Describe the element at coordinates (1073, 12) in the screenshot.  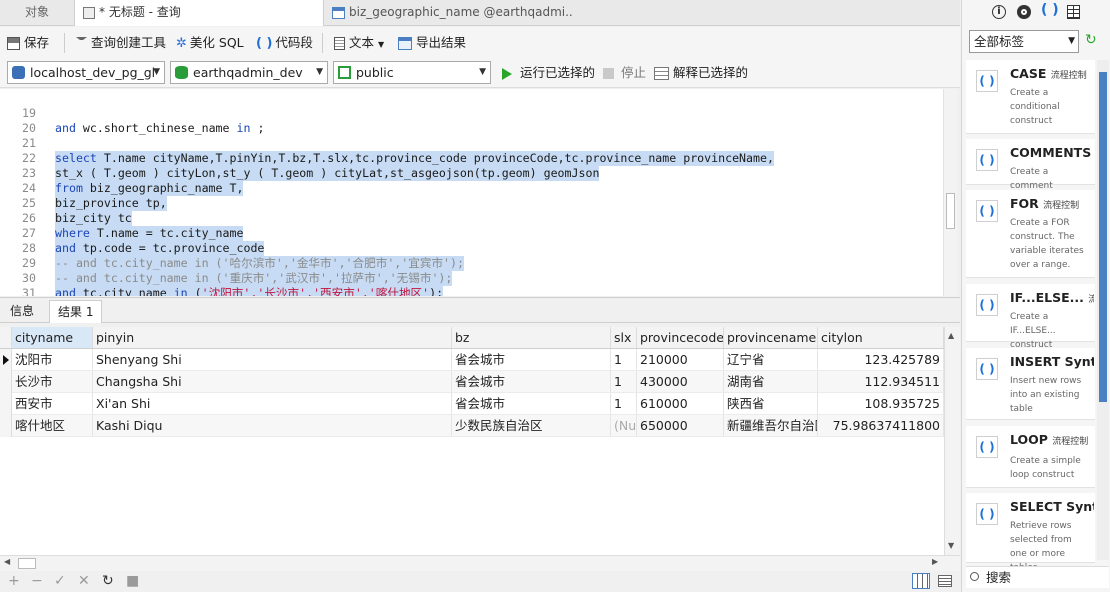
I see `panel-layout-icon` at that location.